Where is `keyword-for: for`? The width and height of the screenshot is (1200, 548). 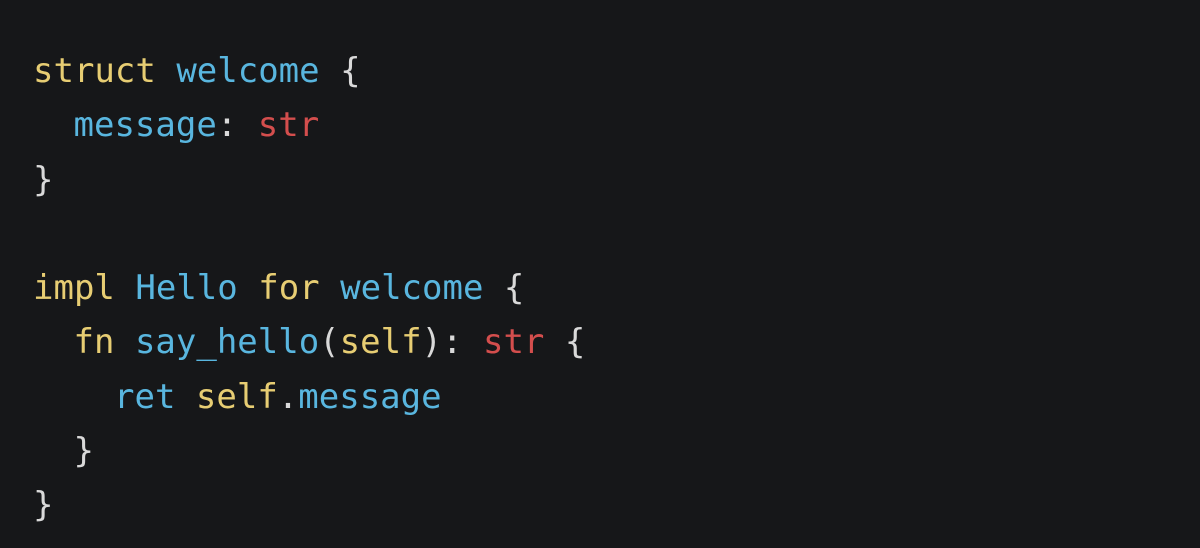
keyword-for: for is located at coordinates (289, 288).